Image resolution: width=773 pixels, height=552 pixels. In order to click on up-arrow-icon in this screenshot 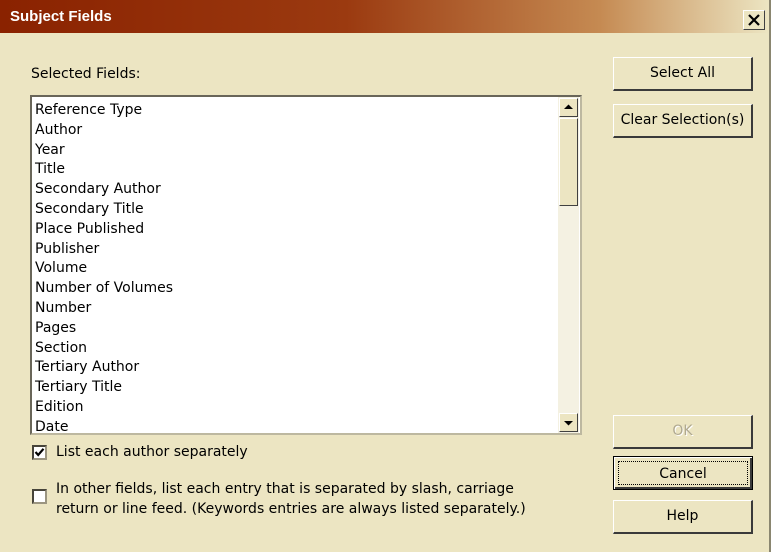, I will do `click(568, 106)`.